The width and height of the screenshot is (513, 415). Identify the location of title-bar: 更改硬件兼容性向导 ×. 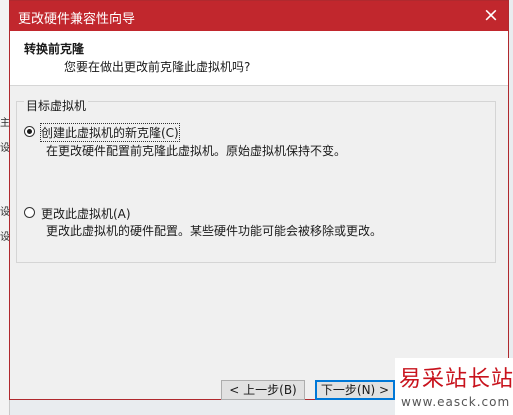
(259, 16).